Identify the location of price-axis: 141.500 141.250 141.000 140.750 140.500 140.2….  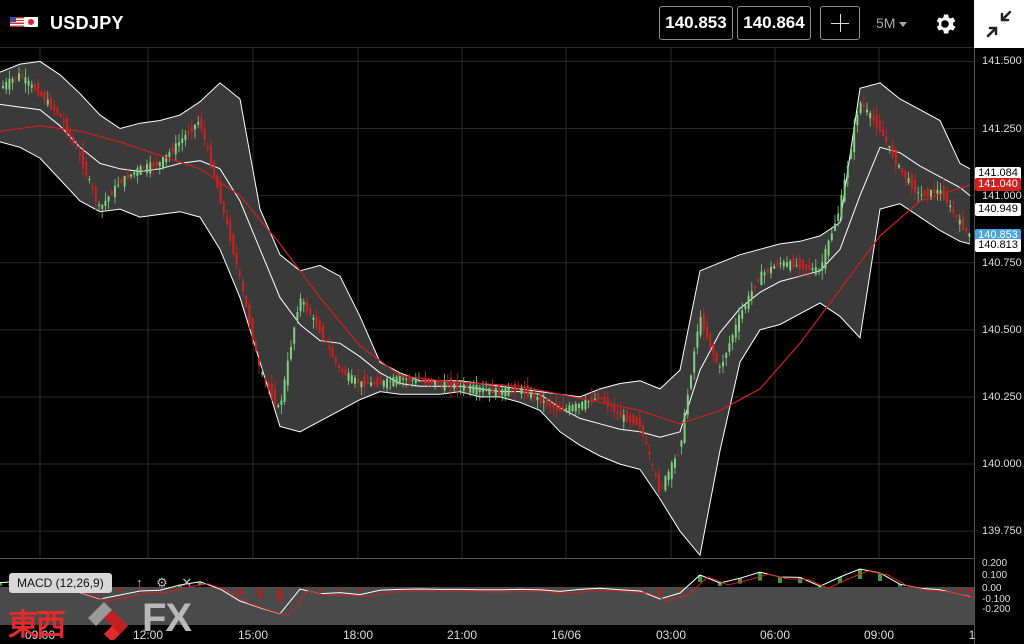
(999, 346).